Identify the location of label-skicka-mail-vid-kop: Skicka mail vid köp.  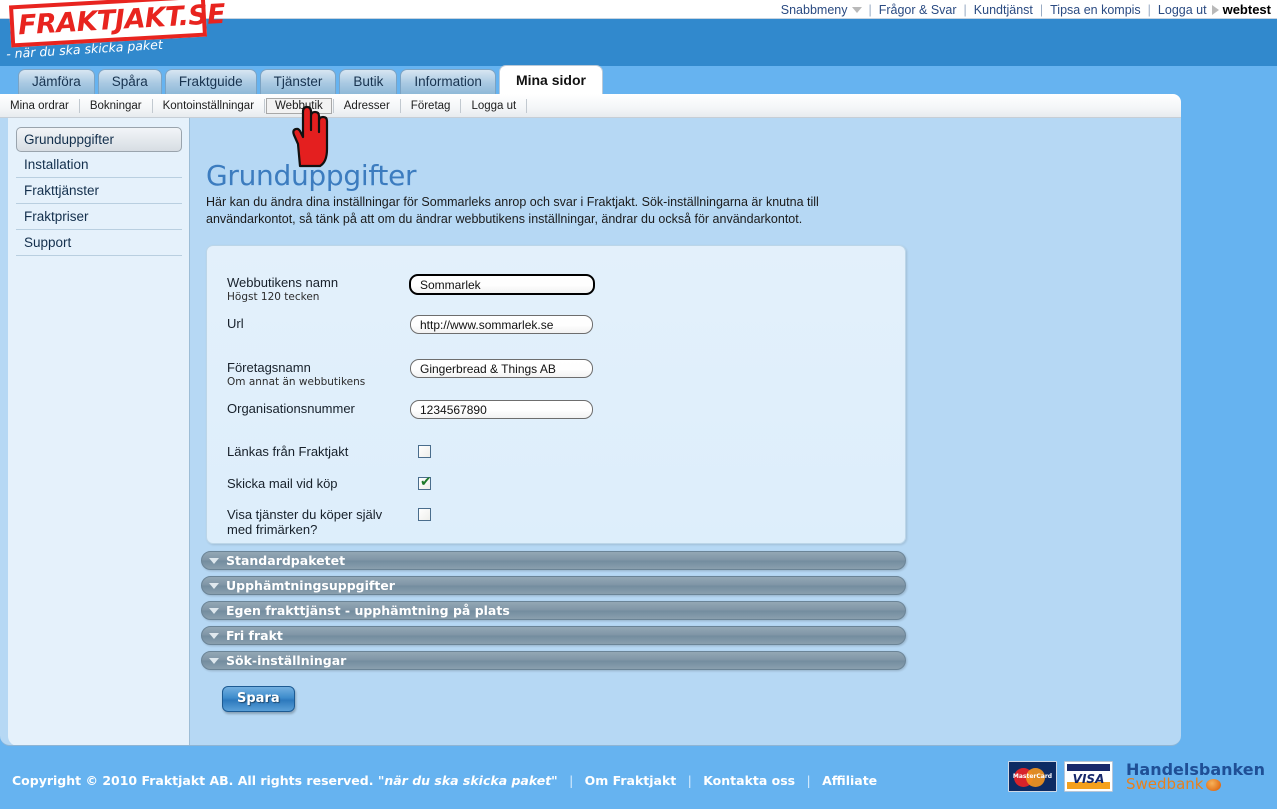
(282, 483).